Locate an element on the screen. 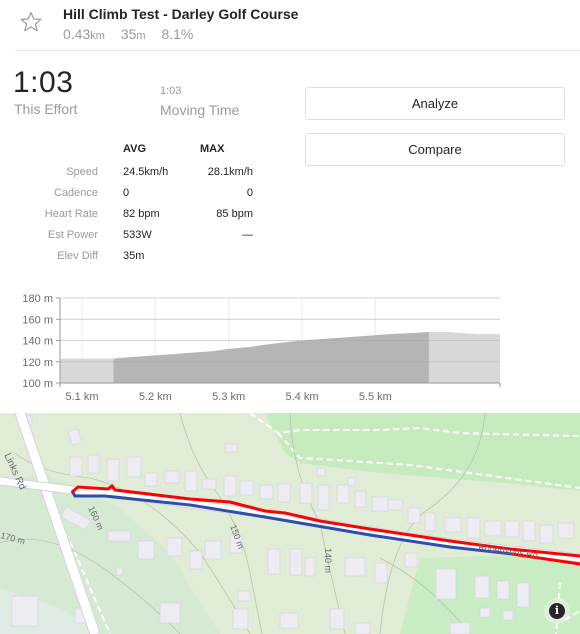 The width and height of the screenshot is (580, 634). y-tick-label: 120 m is located at coordinates (37, 363).